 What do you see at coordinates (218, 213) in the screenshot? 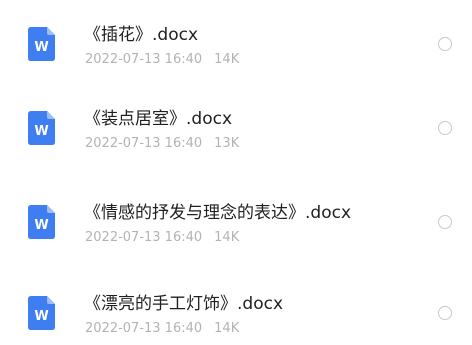
I see `file-name: 《情感的抒发与理念的表达》.docx` at bounding box center [218, 213].